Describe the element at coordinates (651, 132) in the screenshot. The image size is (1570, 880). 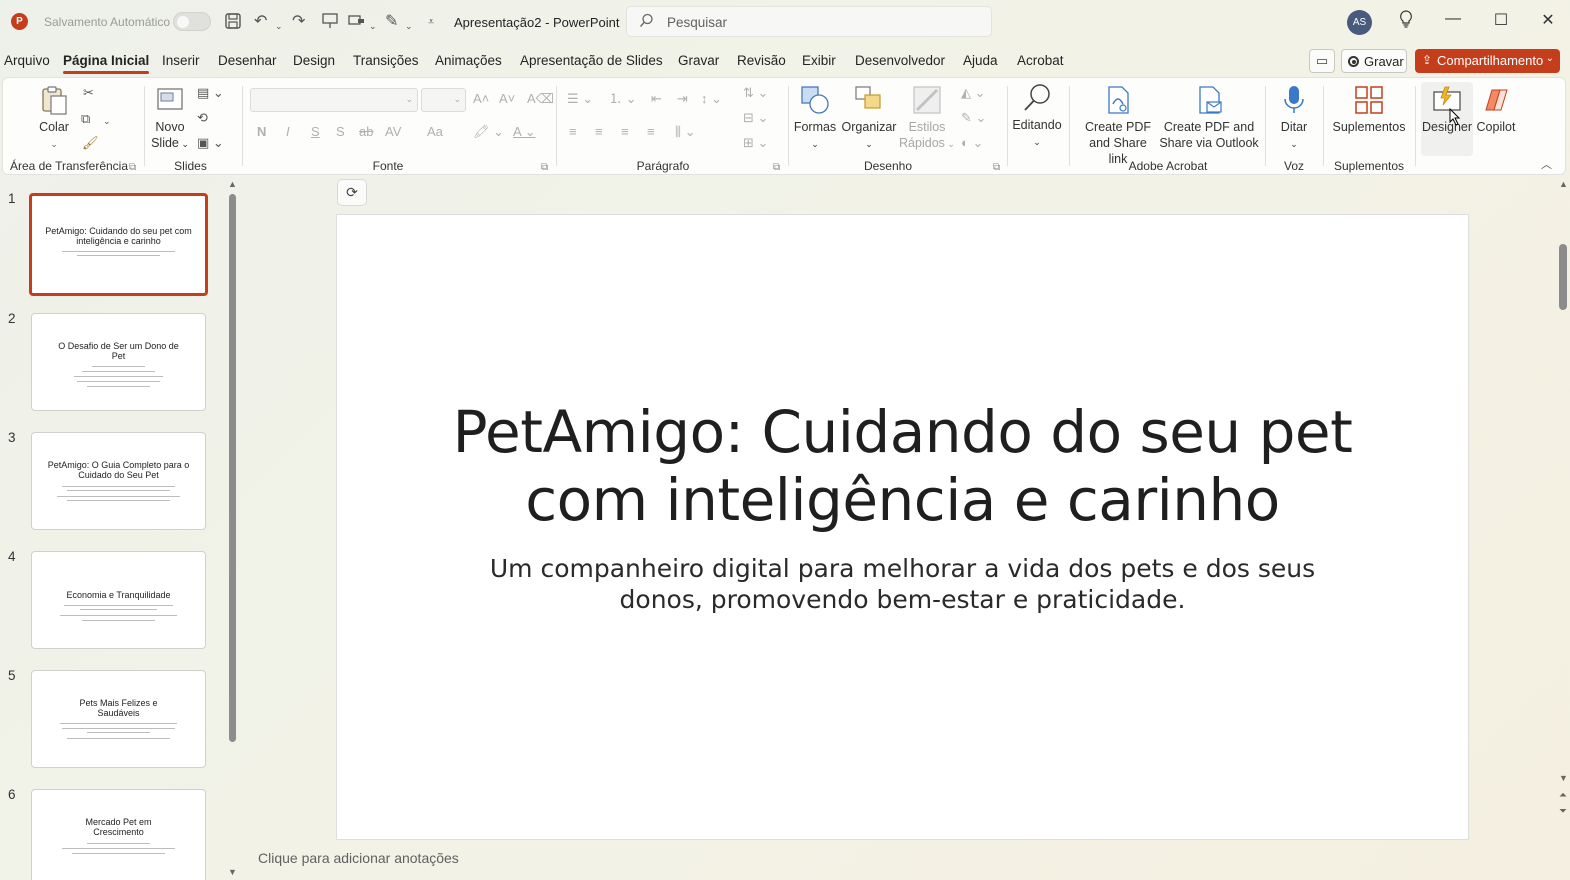
I see `justify-icon: ≡` at that location.